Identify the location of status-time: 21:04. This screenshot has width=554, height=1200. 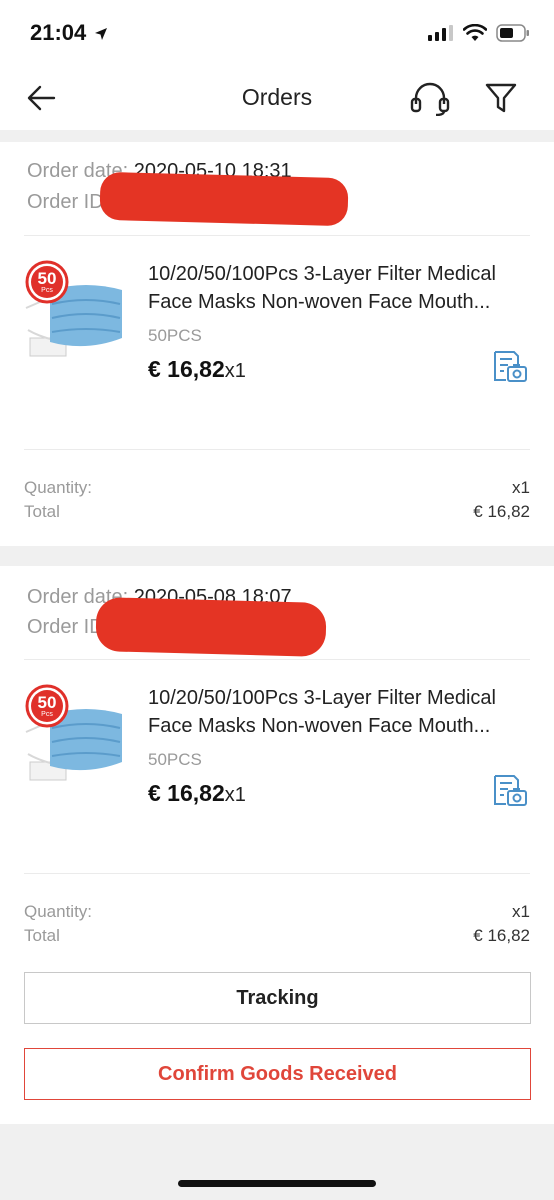
(69, 33).